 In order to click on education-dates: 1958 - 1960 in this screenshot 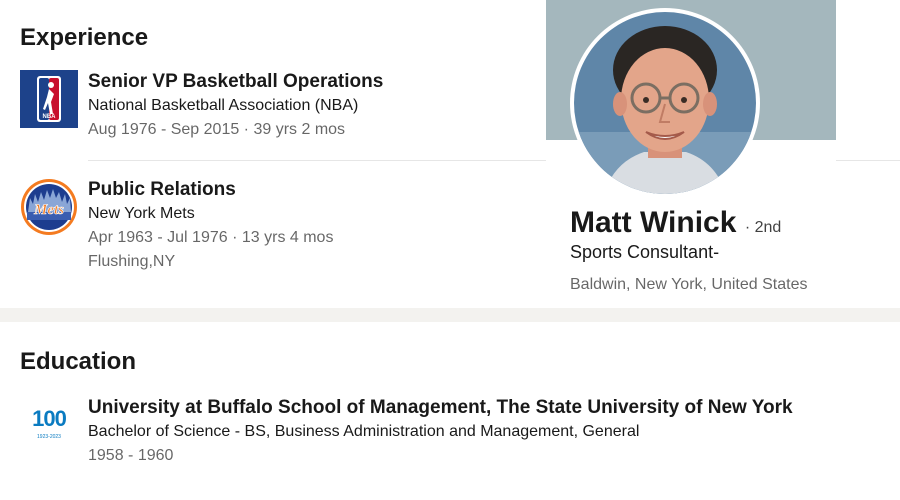, I will do `click(131, 455)`.